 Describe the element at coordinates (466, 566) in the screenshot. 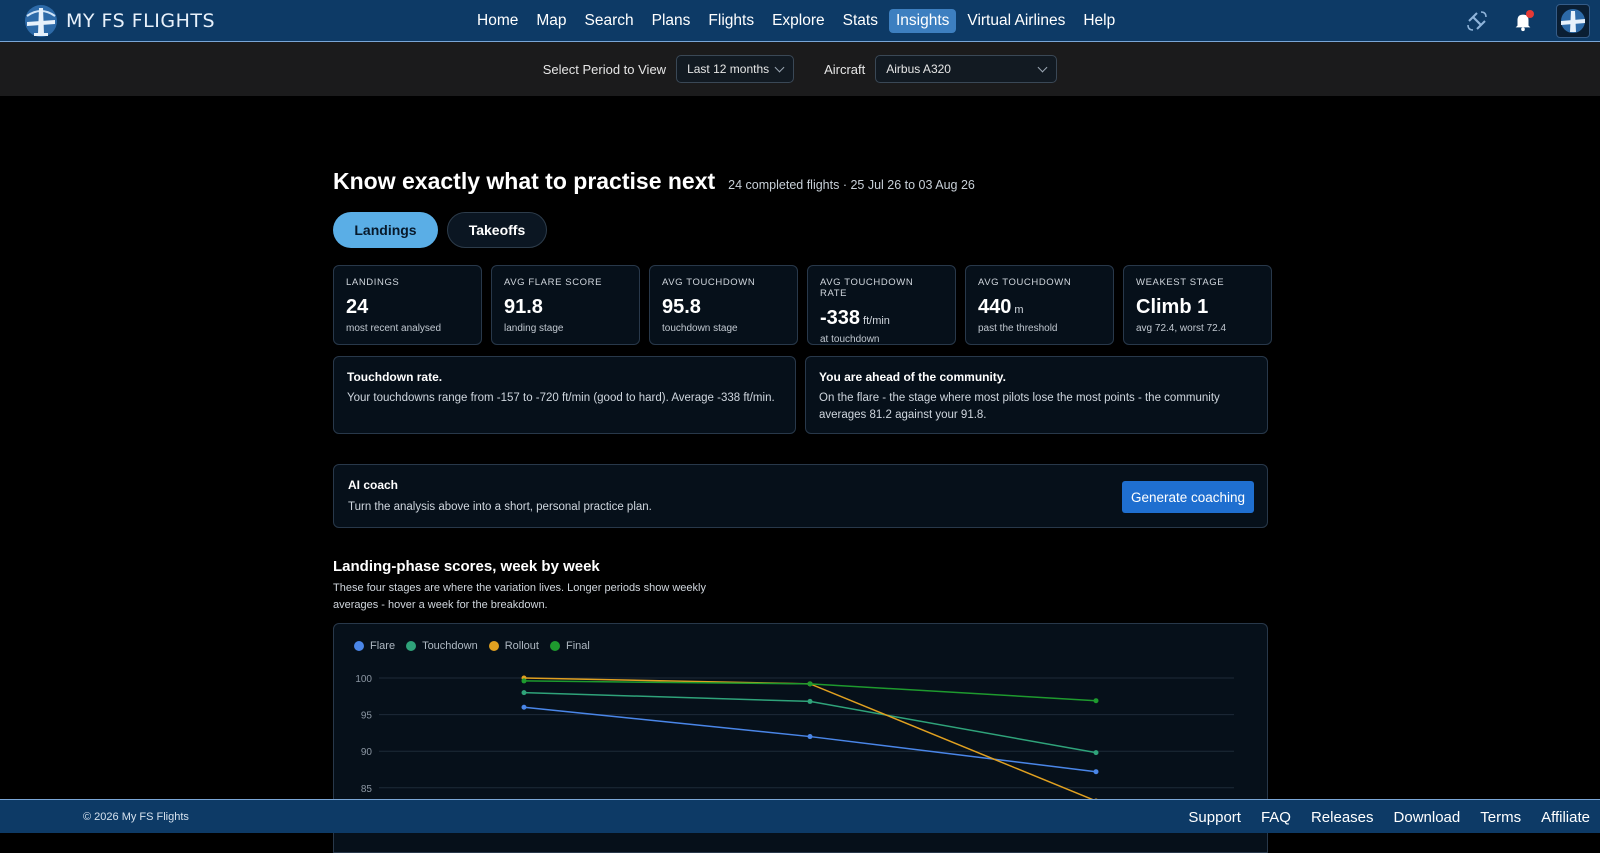

I see `chart-section-title: Landing-phase scores, week by week` at that location.